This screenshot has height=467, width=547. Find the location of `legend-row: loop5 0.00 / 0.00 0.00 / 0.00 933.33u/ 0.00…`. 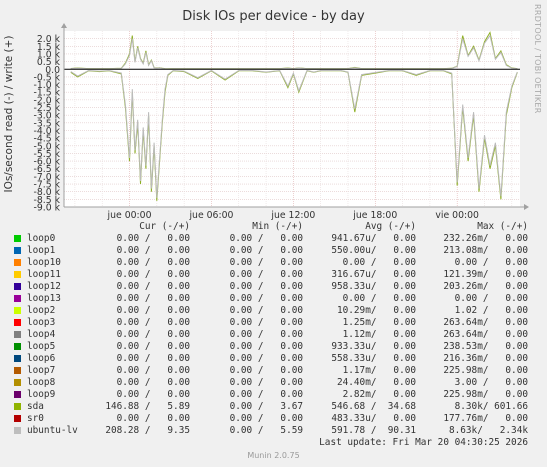

legend-row: loop5 0.00 / 0.00 0.00 / 0.00 933.33u/ 0.00… is located at coordinates (273, 347).